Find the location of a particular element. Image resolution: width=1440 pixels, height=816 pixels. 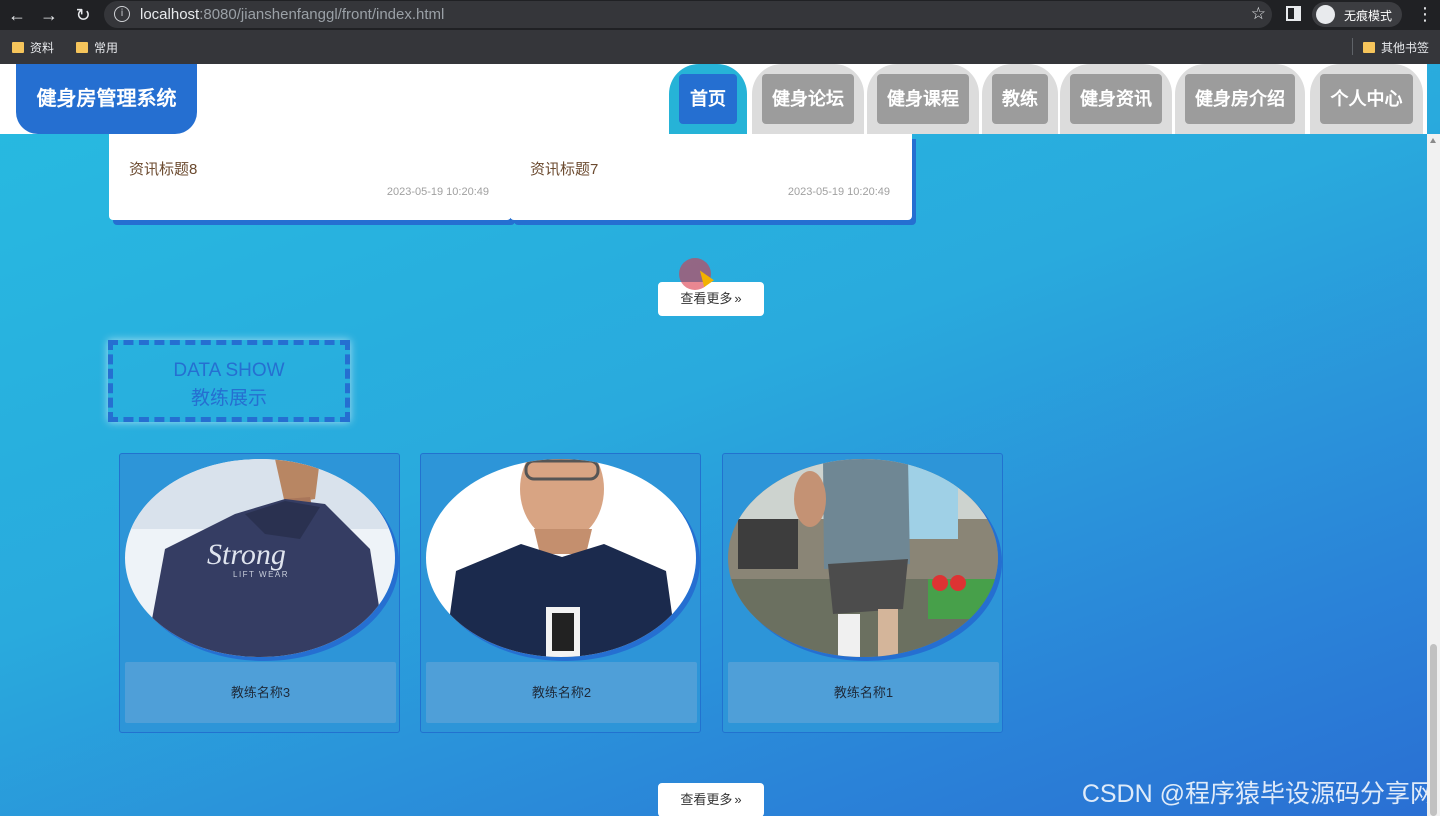

info-icon: i is located at coordinates (122, 14).